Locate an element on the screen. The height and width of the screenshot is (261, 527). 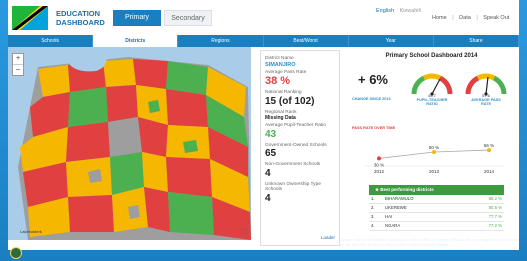
table-row: 3. HAI 77.7 % is located at coordinates (436, 217).